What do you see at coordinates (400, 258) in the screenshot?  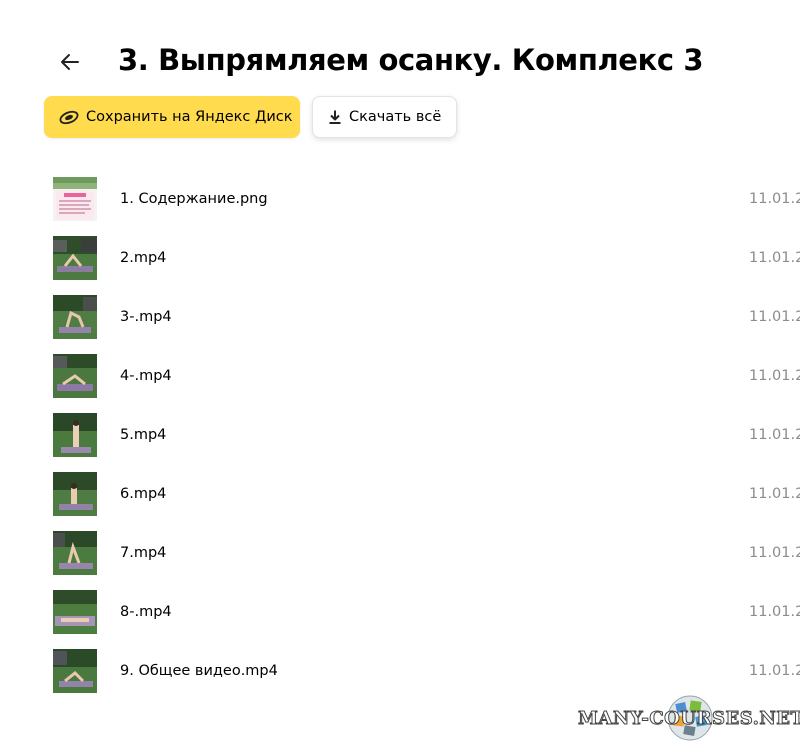 I see `file-row: 2.mp4 11.01.20` at bounding box center [400, 258].